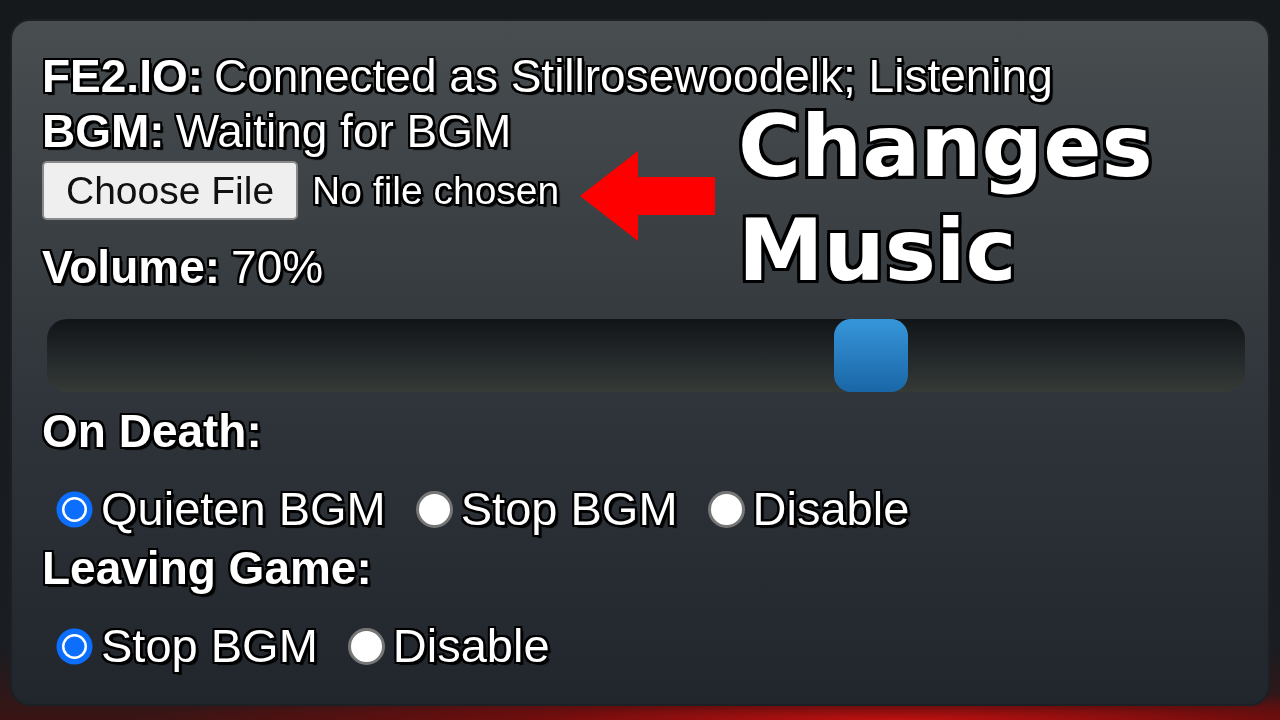 This screenshot has width=1280, height=720. What do you see at coordinates (103, 131) in the screenshot?
I see `status-label: BGM:` at bounding box center [103, 131].